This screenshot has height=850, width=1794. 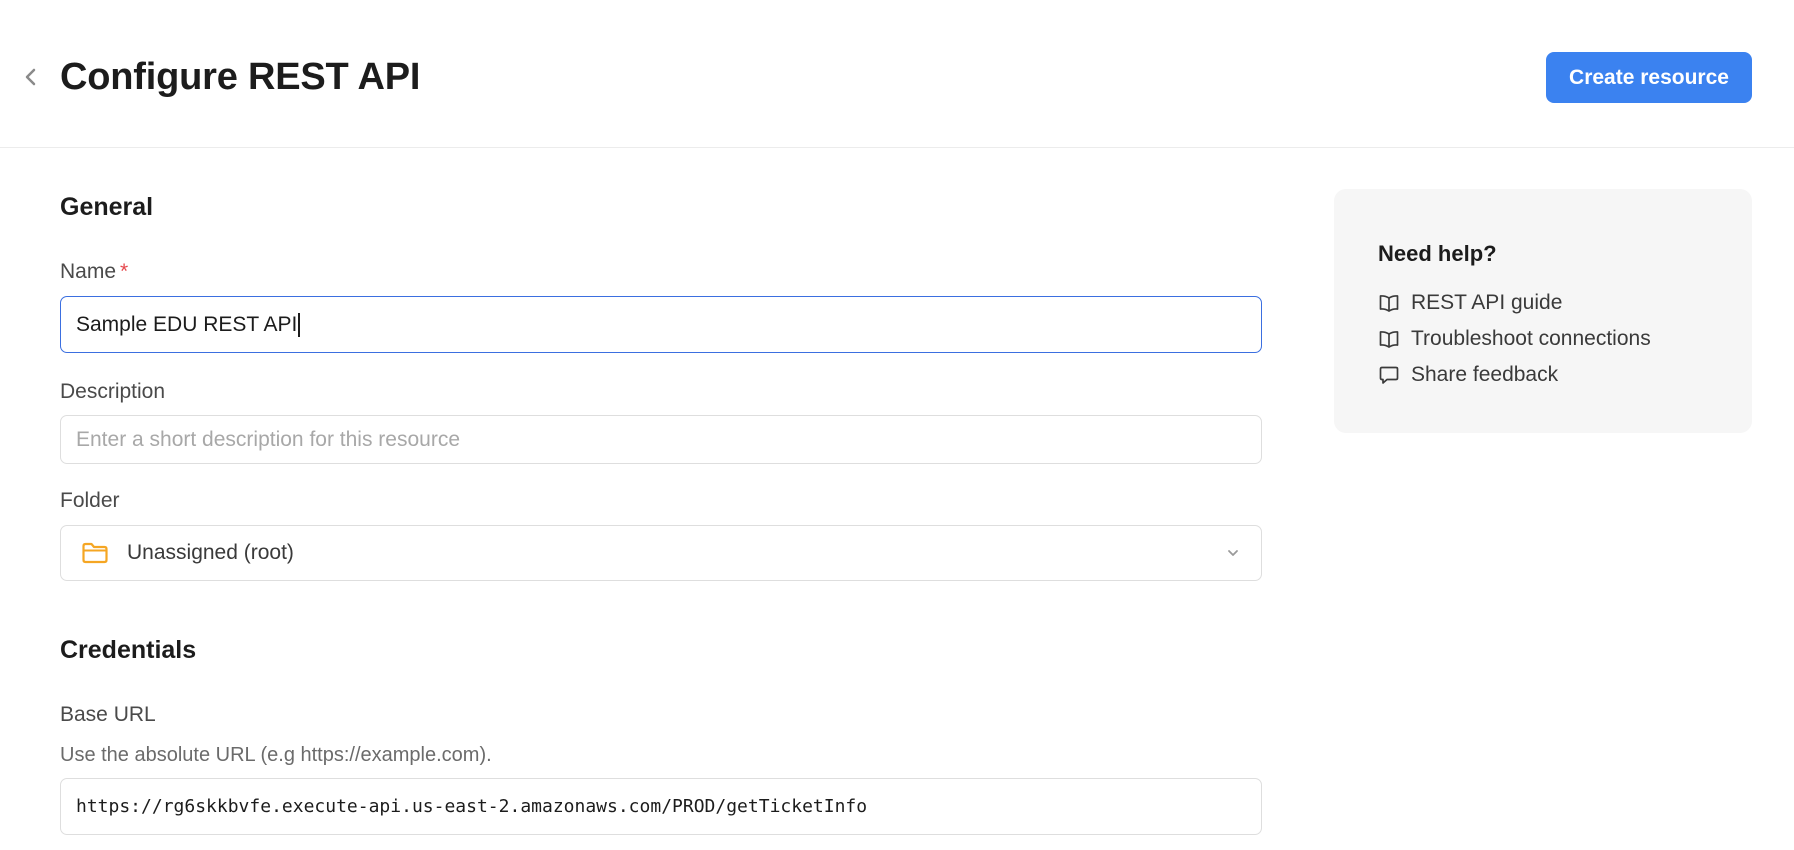 What do you see at coordinates (95, 553) in the screenshot?
I see `folder-icon` at bounding box center [95, 553].